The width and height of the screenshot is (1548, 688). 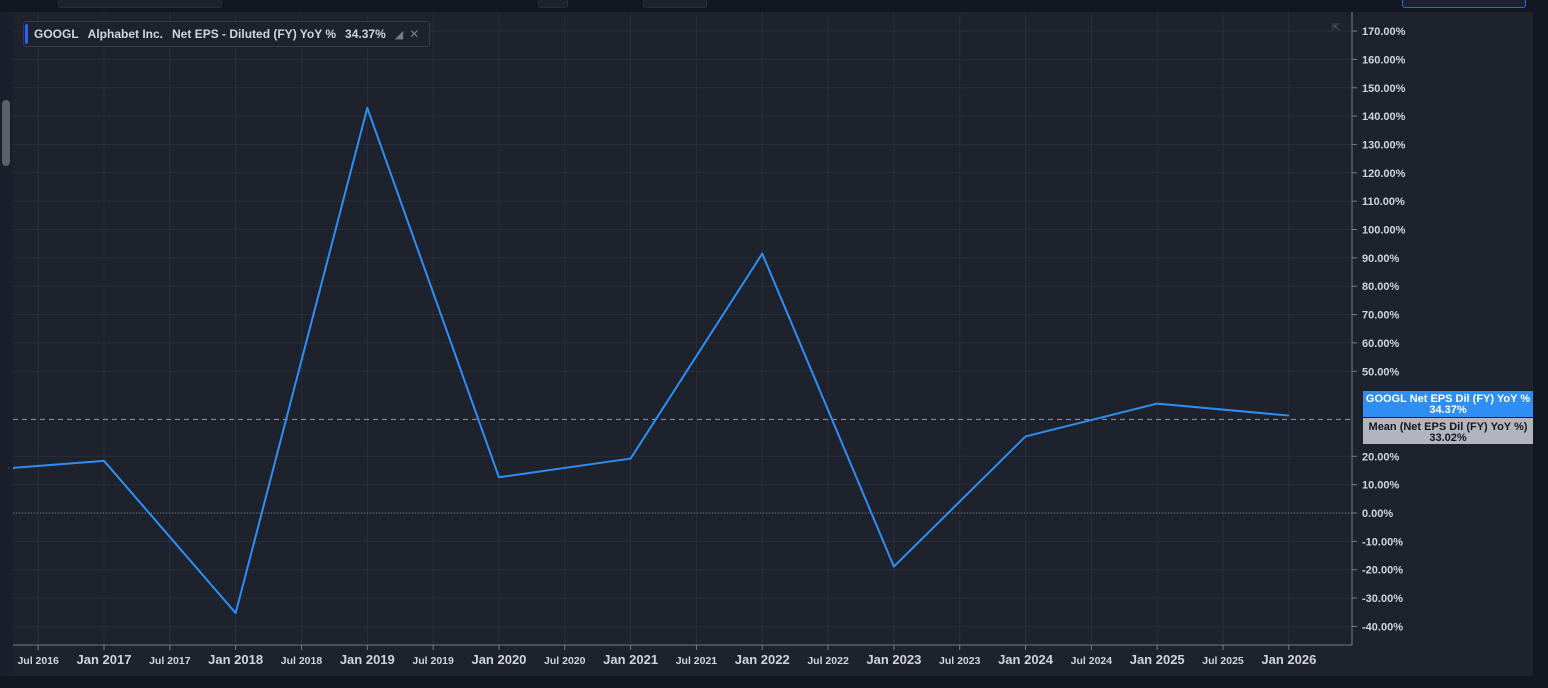 What do you see at coordinates (498, 659) in the screenshot?
I see `x-tick-label: Jan 2020` at bounding box center [498, 659].